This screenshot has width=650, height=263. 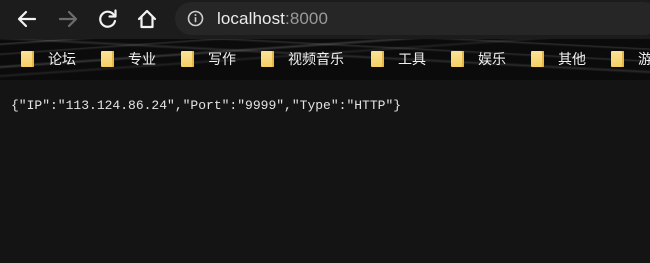 I want to click on bookmark-professional: 专业, so click(x=128, y=59).